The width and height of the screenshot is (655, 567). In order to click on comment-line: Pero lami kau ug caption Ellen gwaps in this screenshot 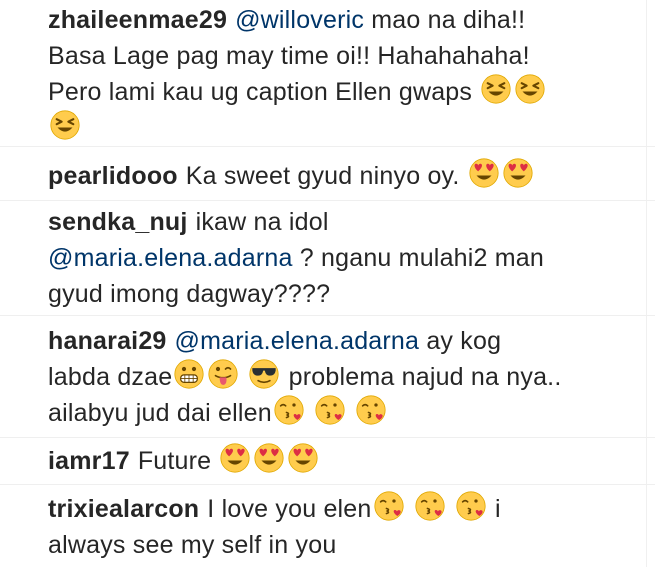, I will do `click(346, 92)`.